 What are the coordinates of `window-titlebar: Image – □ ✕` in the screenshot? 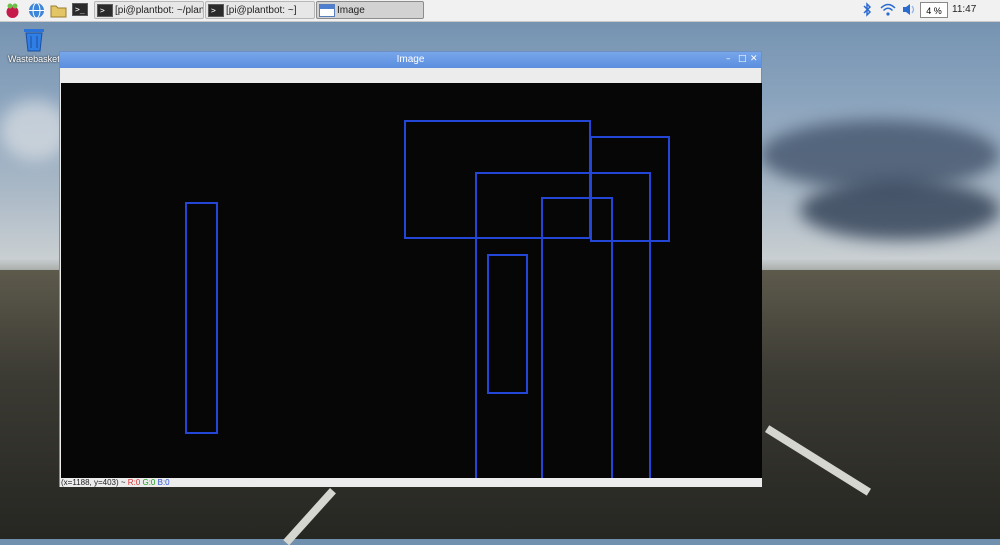 It's located at (410, 60).